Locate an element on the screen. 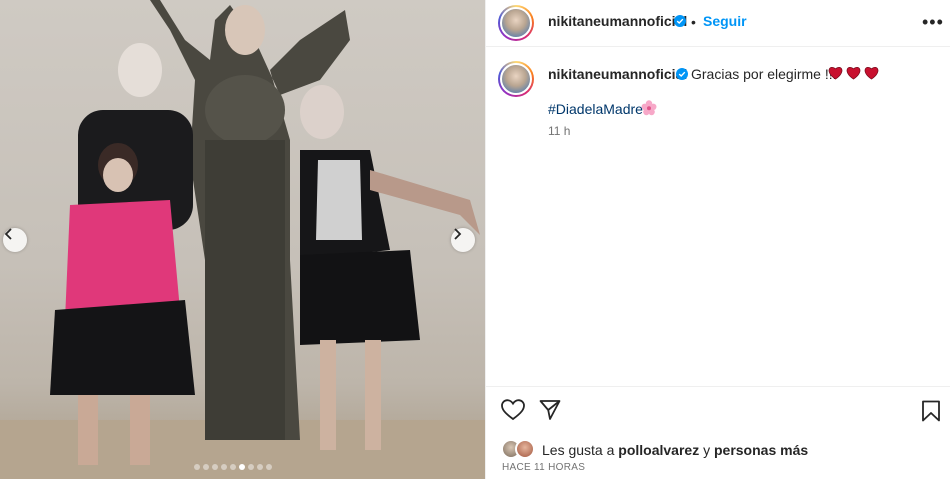 Image resolution: width=950 pixels, height=479 pixels. caption-username: nikitaneumannoficial is located at coordinates (617, 74).